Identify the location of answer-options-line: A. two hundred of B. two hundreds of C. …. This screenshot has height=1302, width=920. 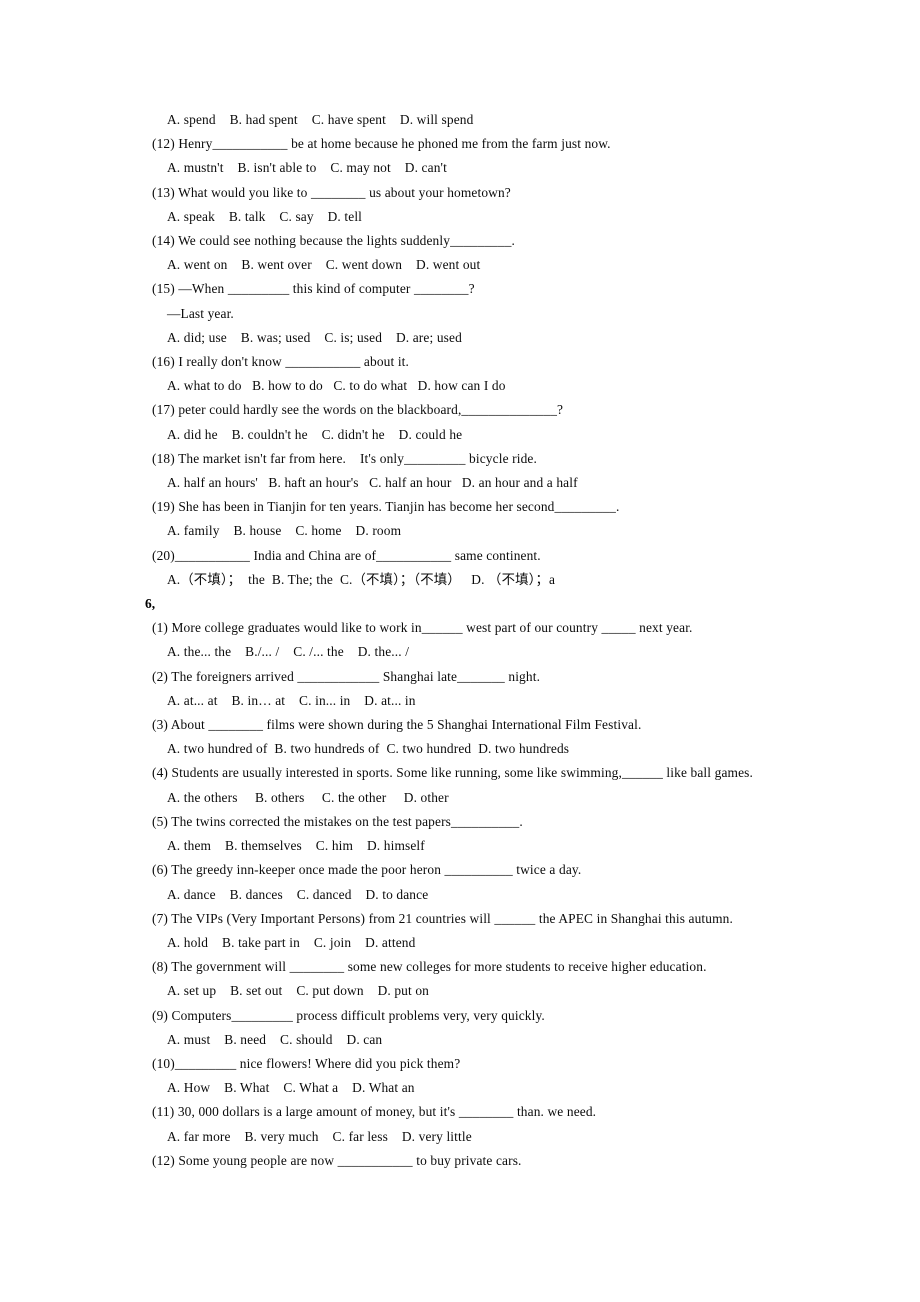
(368, 749).